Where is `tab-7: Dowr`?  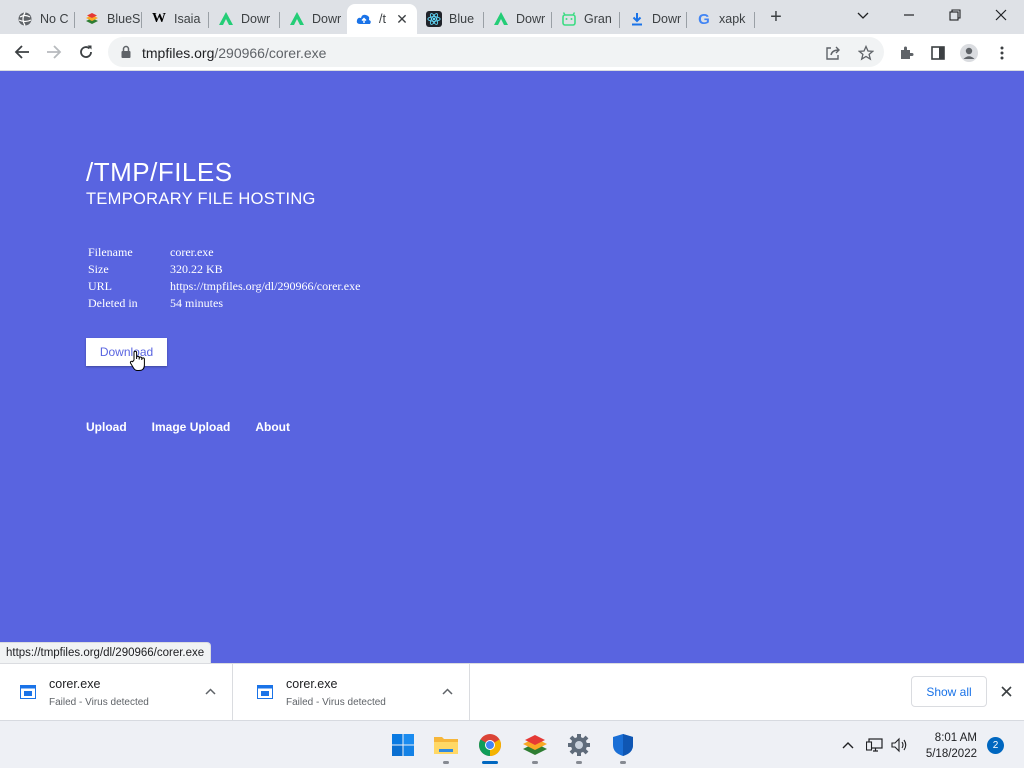 tab-7: Dowr is located at coordinates (518, 19).